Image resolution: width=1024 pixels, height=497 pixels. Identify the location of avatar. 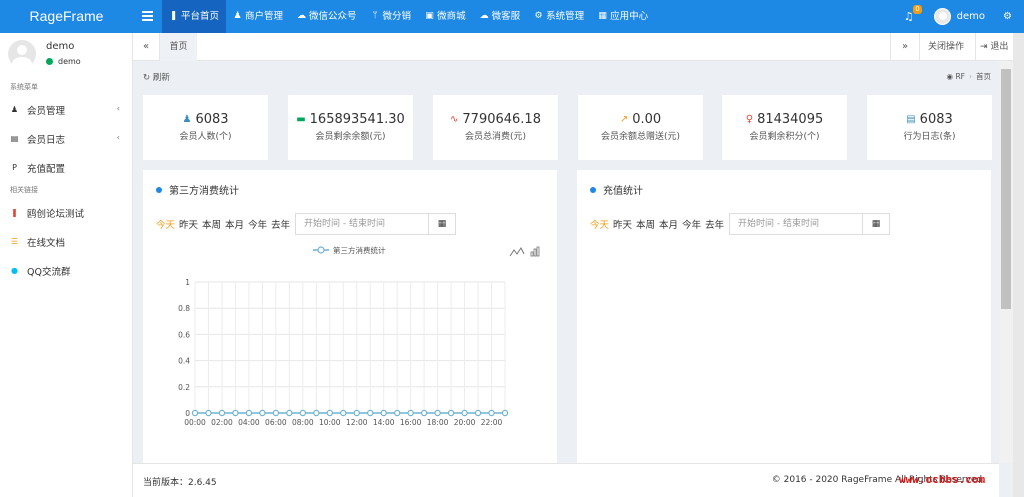
(22, 54).